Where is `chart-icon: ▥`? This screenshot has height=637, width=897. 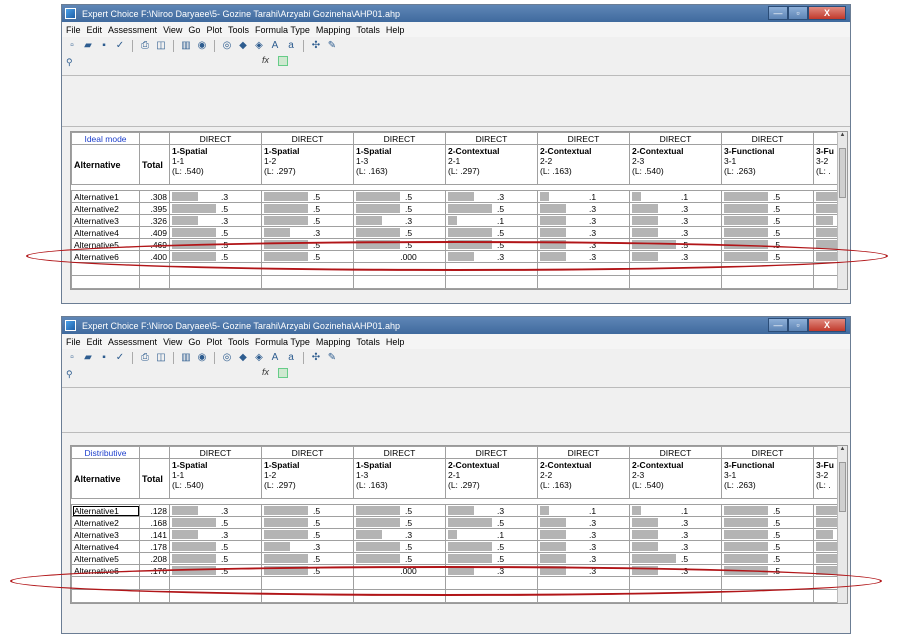
chart-icon: ▥ is located at coordinates (186, 358).